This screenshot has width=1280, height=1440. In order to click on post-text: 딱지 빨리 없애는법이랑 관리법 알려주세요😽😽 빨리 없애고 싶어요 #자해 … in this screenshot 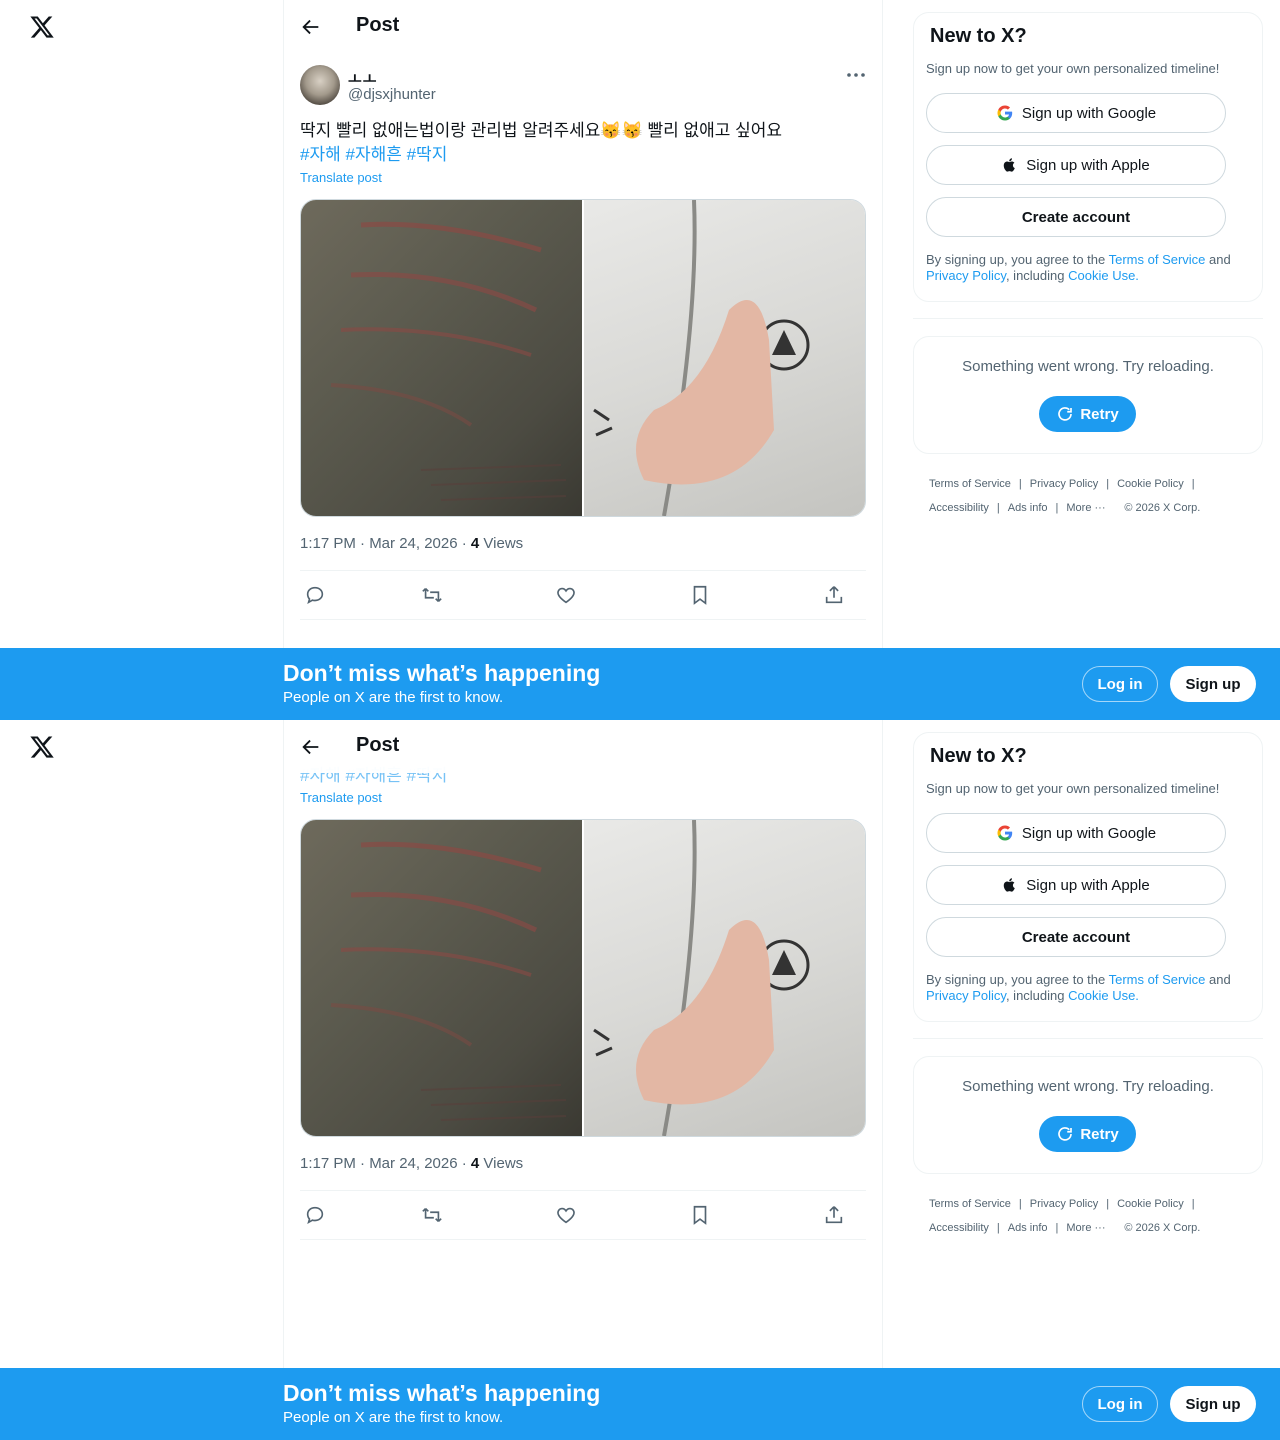, I will do `click(580, 143)`.